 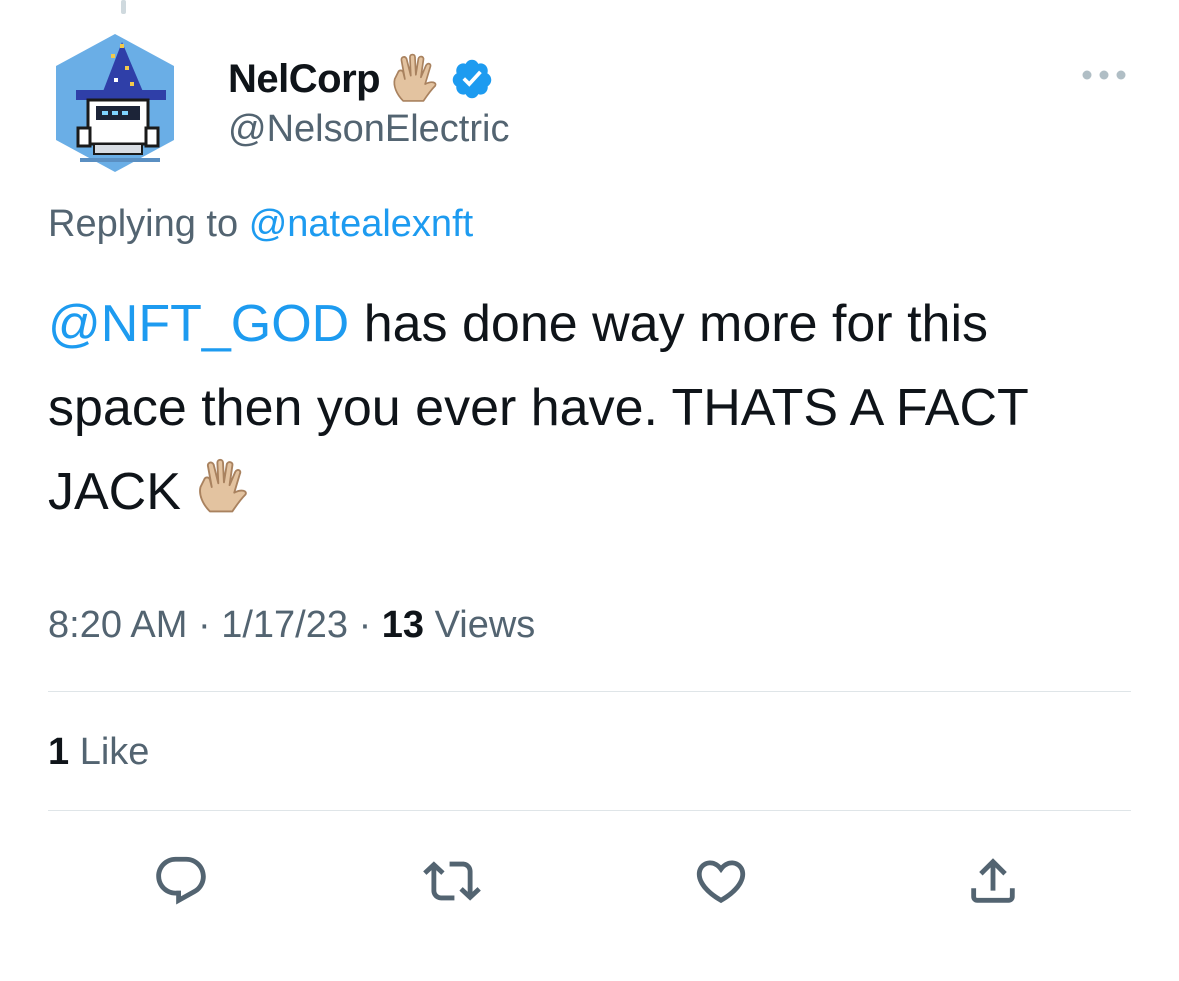 I want to click on author-display-name: NelCorp, so click(x=304, y=79).